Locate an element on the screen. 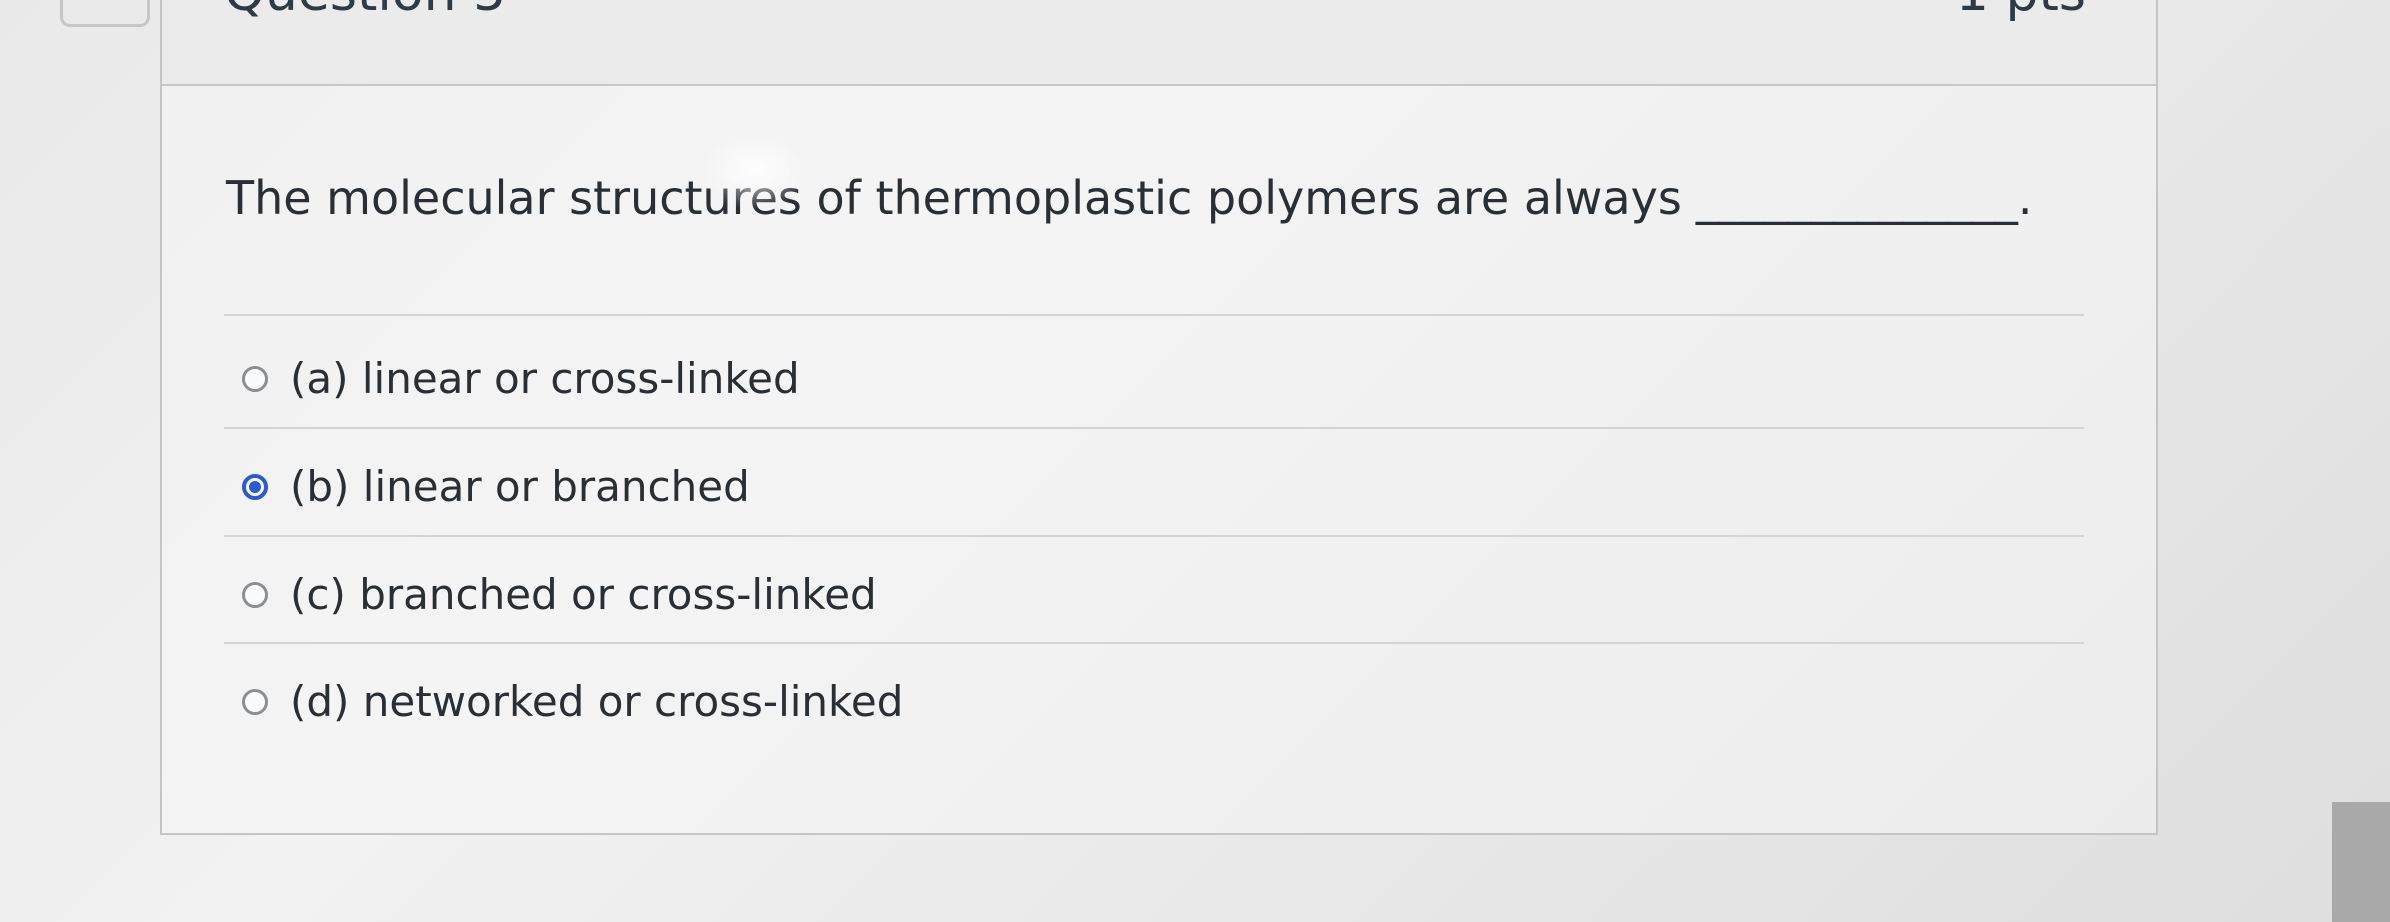 The image size is (2390, 922). answer-label-c: (c) branched or cross-linked is located at coordinates (583, 595).